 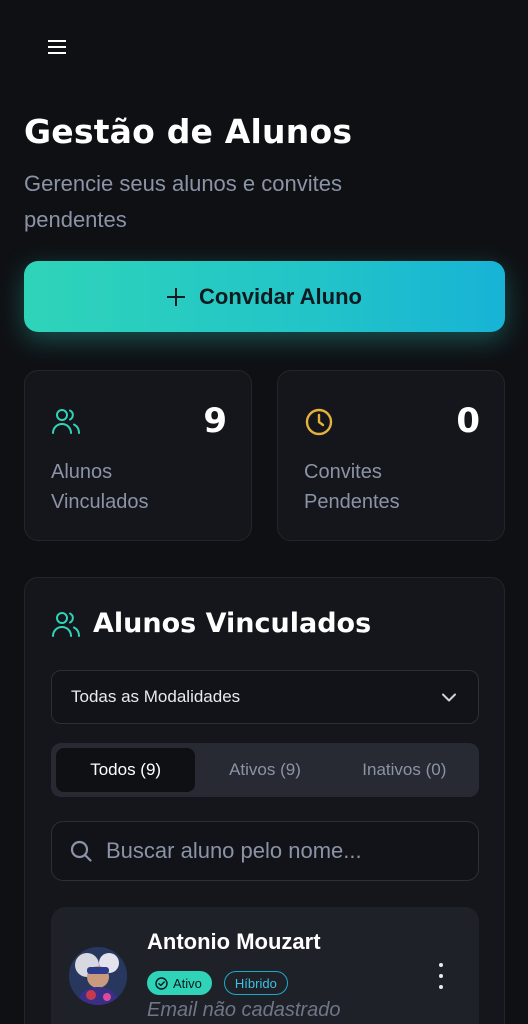 I want to click on plus-icon, so click(x=176, y=296).